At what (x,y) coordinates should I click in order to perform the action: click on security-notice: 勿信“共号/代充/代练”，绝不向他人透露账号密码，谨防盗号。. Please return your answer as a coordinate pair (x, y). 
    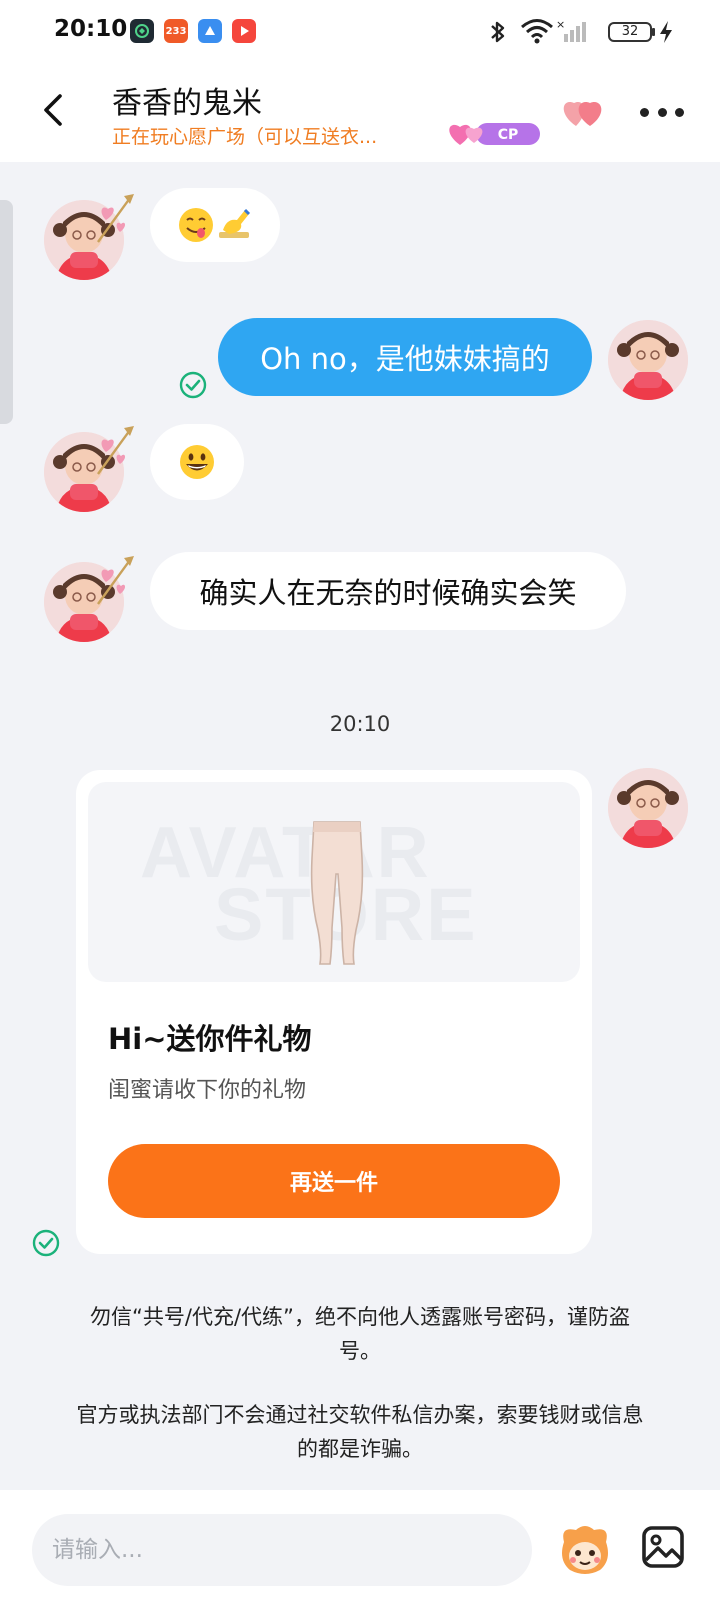
    Looking at the image, I should click on (360, 1334).